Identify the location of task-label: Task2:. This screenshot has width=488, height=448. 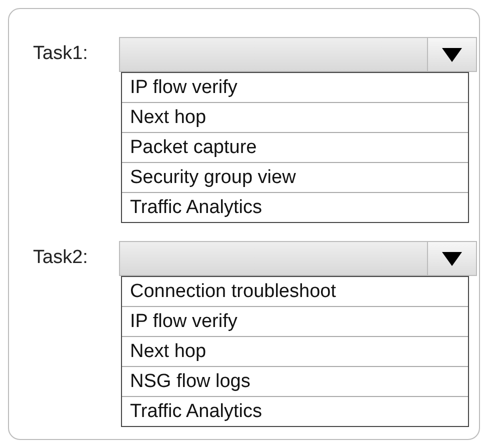
(61, 257).